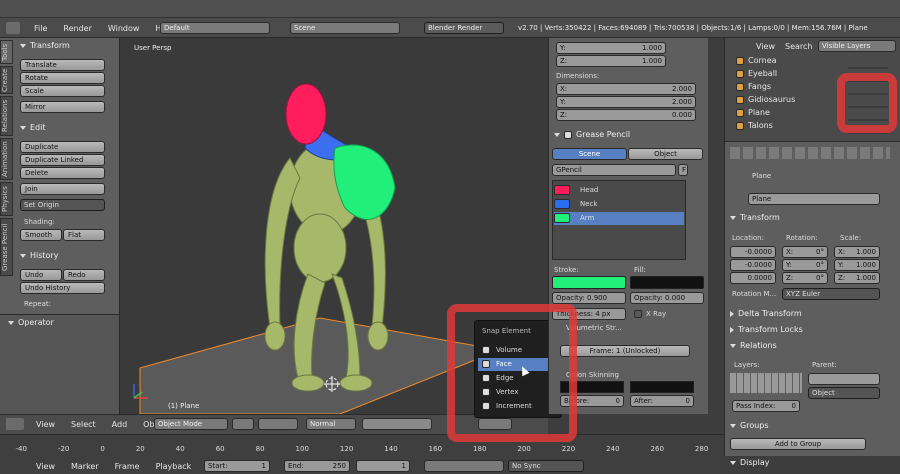 The image size is (900, 474). Describe the element at coordinates (120, 424) in the screenshot. I see `menu-add: Add` at that location.